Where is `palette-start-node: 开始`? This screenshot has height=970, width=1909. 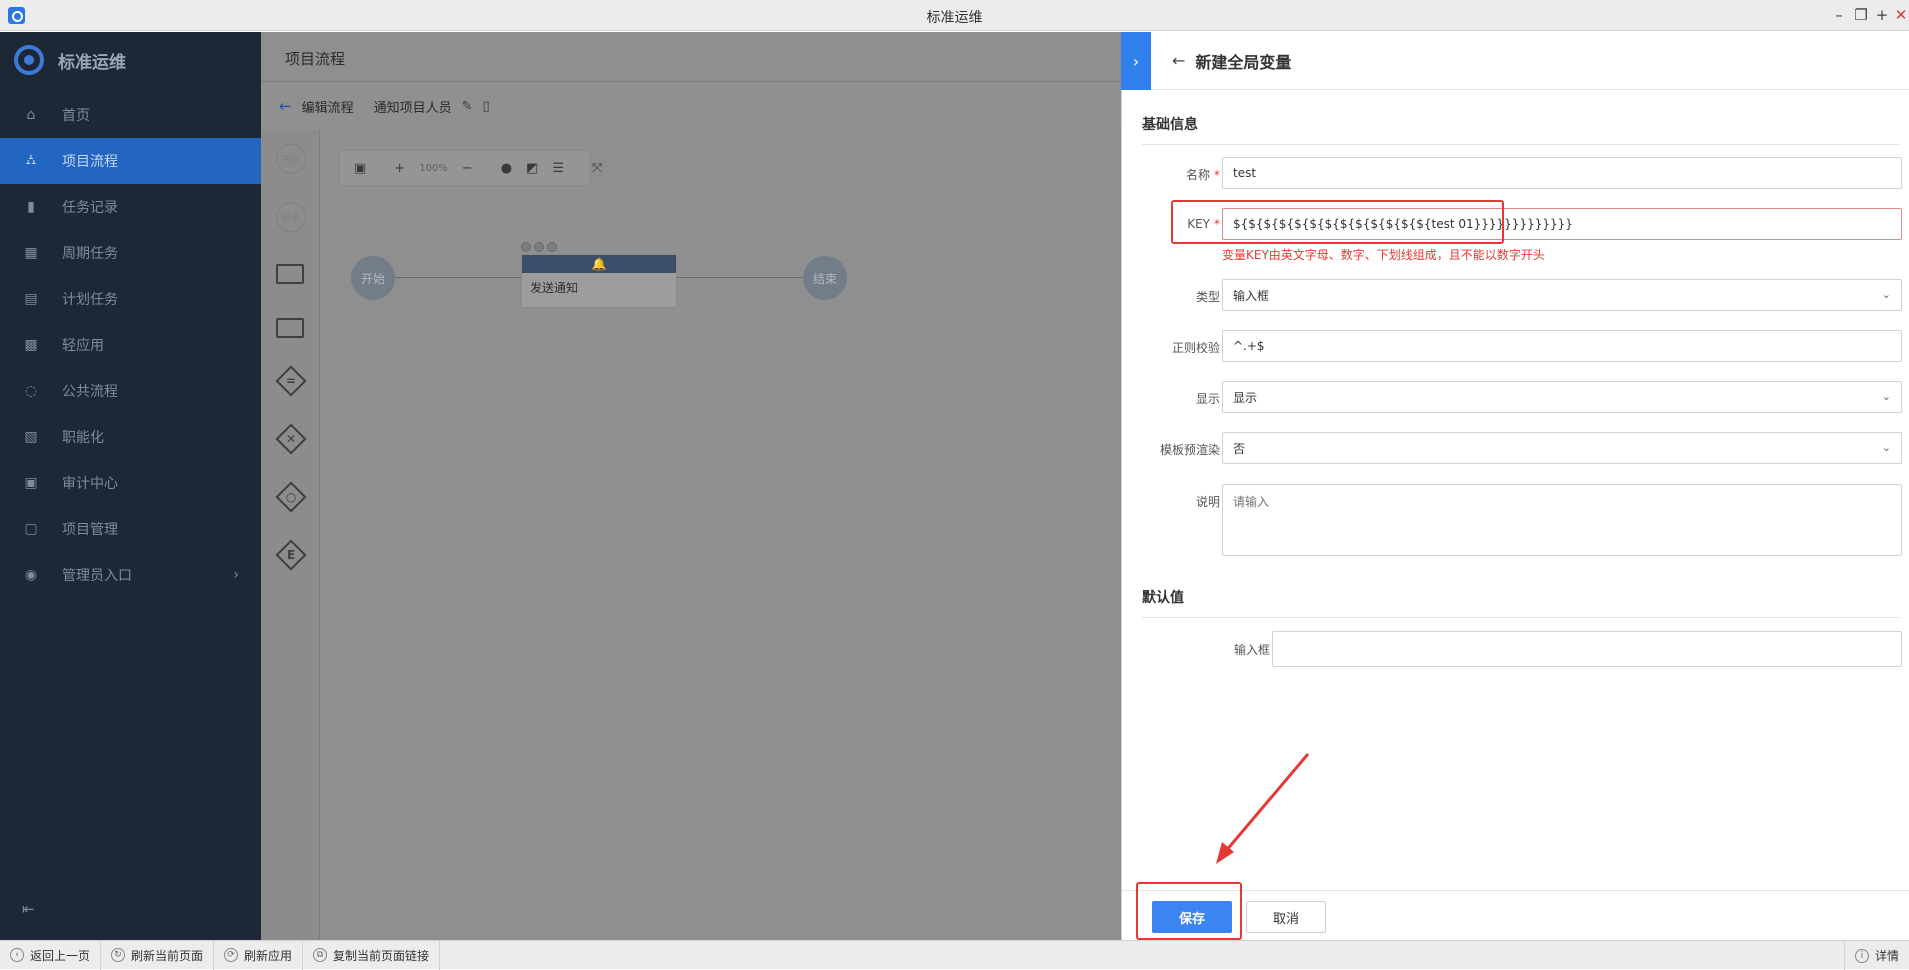
palette-start-node: 开始 is located at coordinates (291, 159).